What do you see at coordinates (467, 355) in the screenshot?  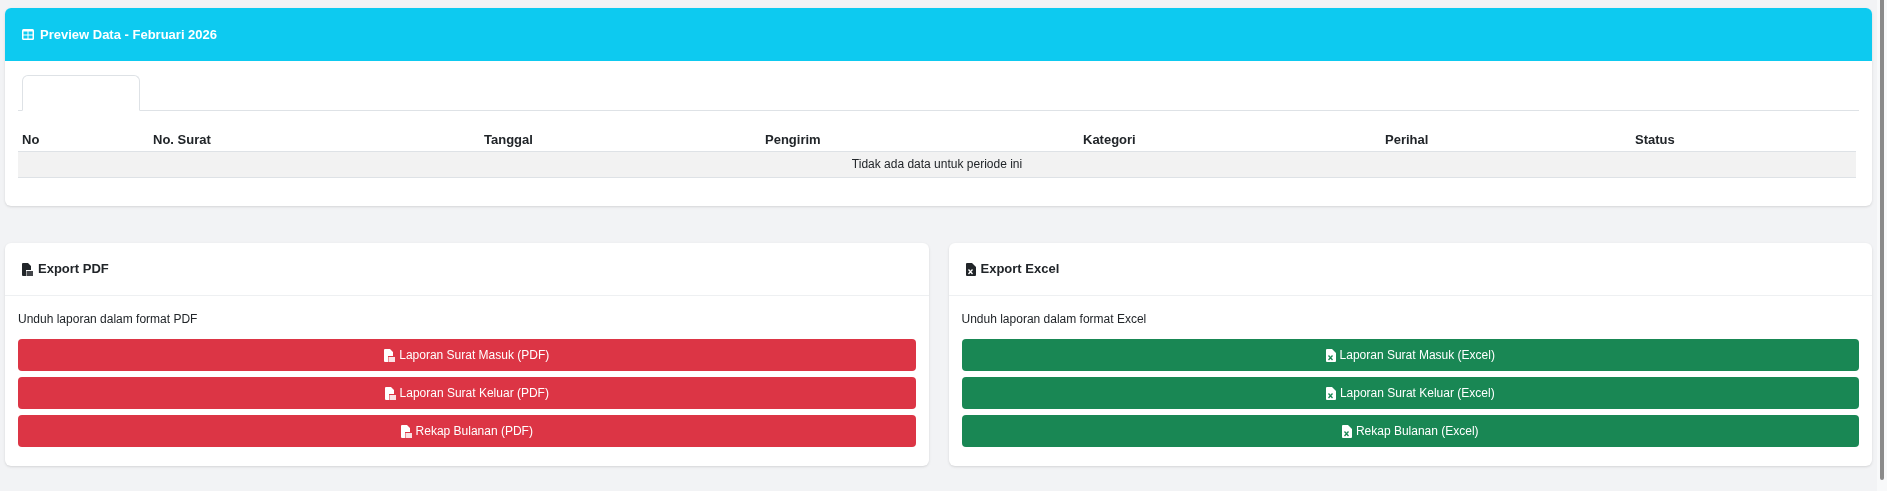 I see `export-button: Laporan Surat Masuk (PDF)` at bounding box center [467, 355].